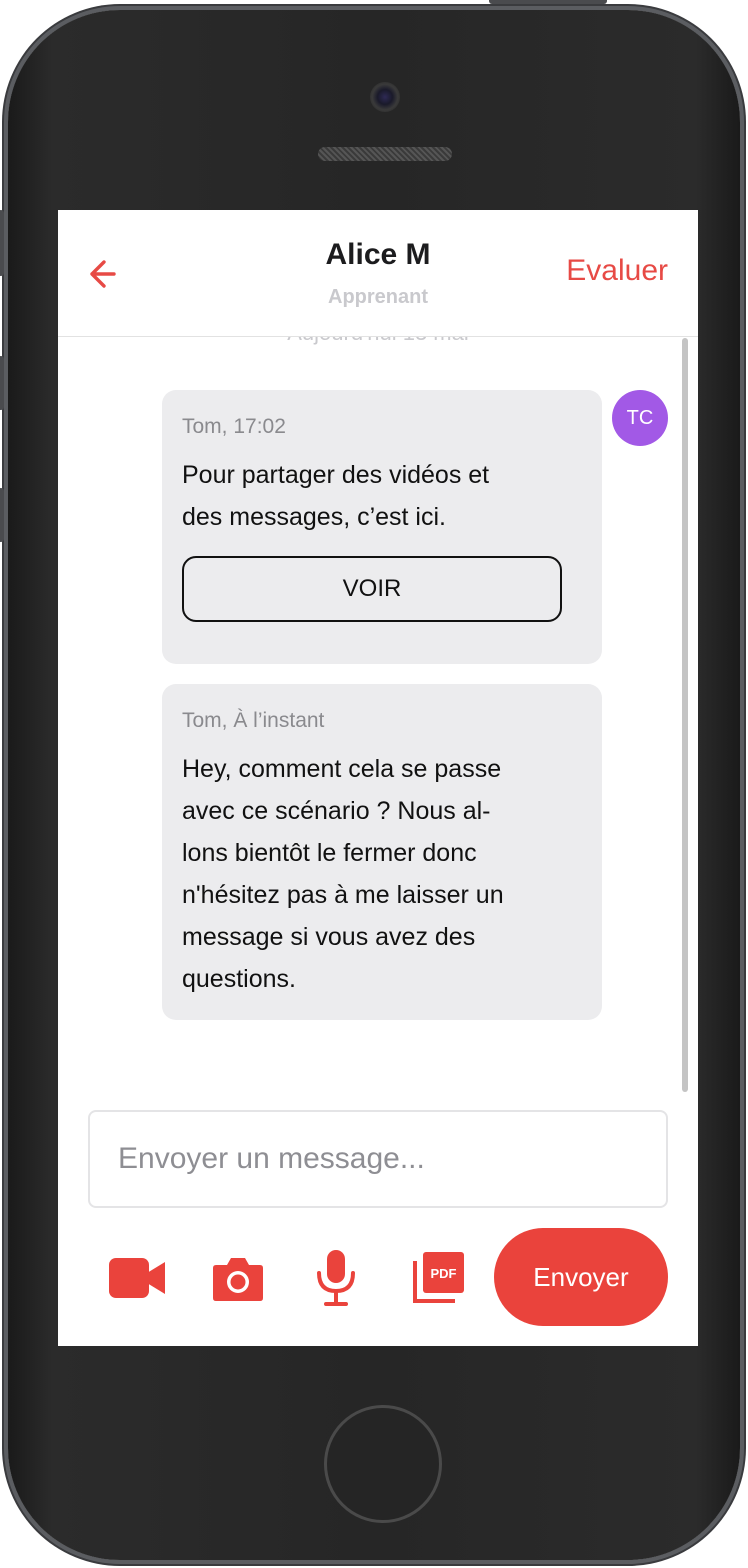 The width and height of the screenshot is (748, 1568). What do you see at coordinates (617, 271) in the screenshot?
I see `evaluate-button: Evaluer` at bounding box center [617, 271].